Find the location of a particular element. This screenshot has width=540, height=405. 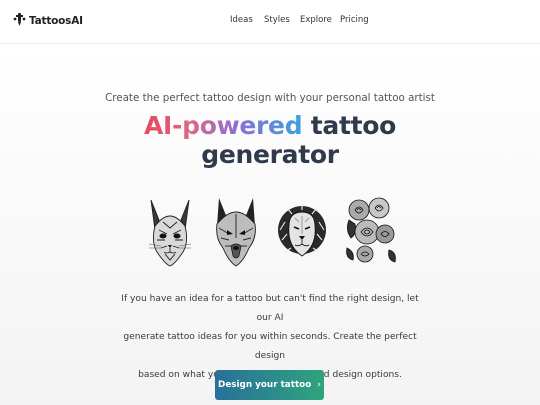

headline-line1-rest: tattoo is located at coordinates (349, 125).